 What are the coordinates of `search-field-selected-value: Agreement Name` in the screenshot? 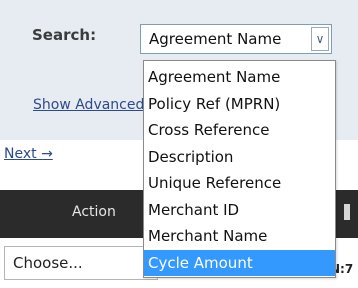 It's located at (215, 39).